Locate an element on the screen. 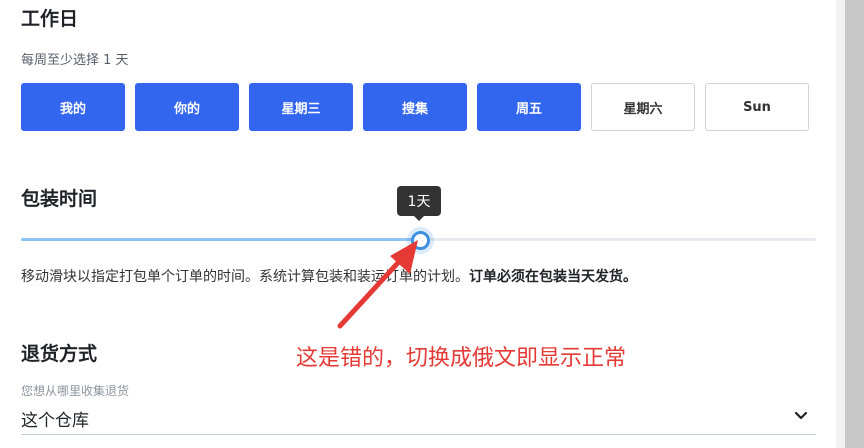 This screenshot has height=448, width=864. returns-field-label: 您想从哪里收集退货 is located at coordinates (75, 391).